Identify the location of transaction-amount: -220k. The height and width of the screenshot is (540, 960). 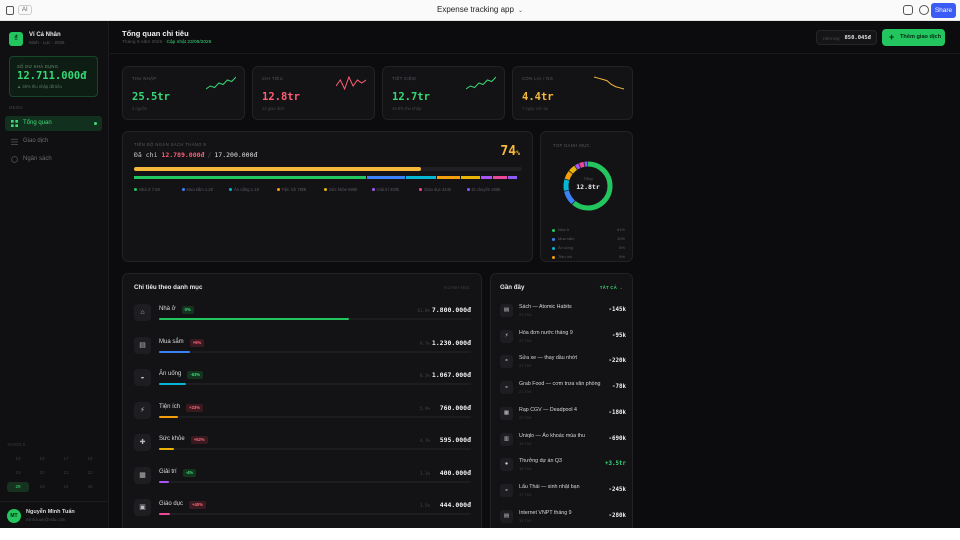
(617, 361).